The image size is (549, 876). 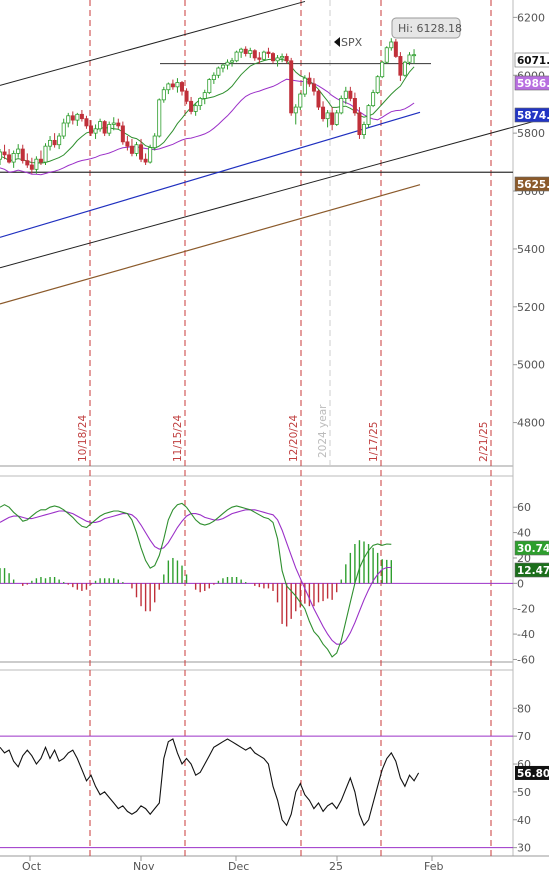 I want to click on y-tick-label: 50, so click(x=524, y=792).